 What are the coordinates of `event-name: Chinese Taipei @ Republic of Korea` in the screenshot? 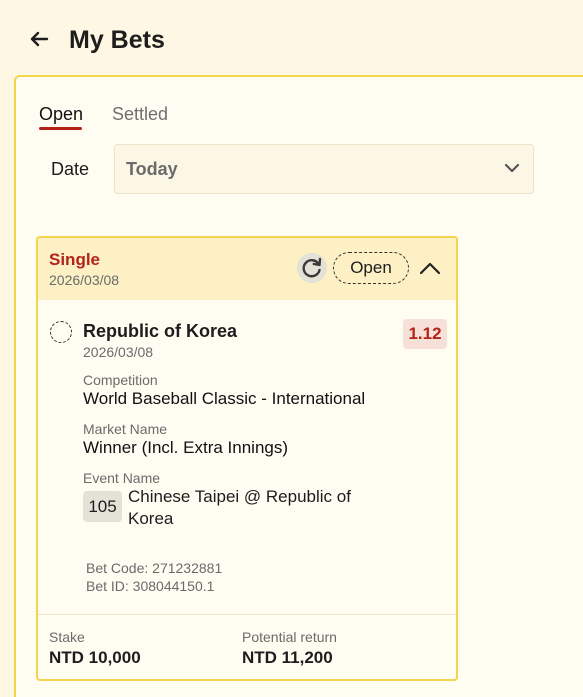 It's located at (239, 507).